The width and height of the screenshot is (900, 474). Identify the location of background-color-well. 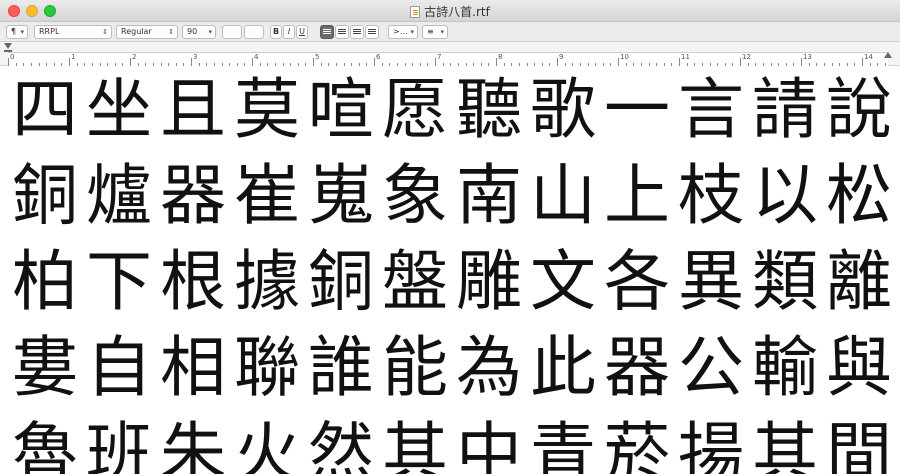
(254, 32).